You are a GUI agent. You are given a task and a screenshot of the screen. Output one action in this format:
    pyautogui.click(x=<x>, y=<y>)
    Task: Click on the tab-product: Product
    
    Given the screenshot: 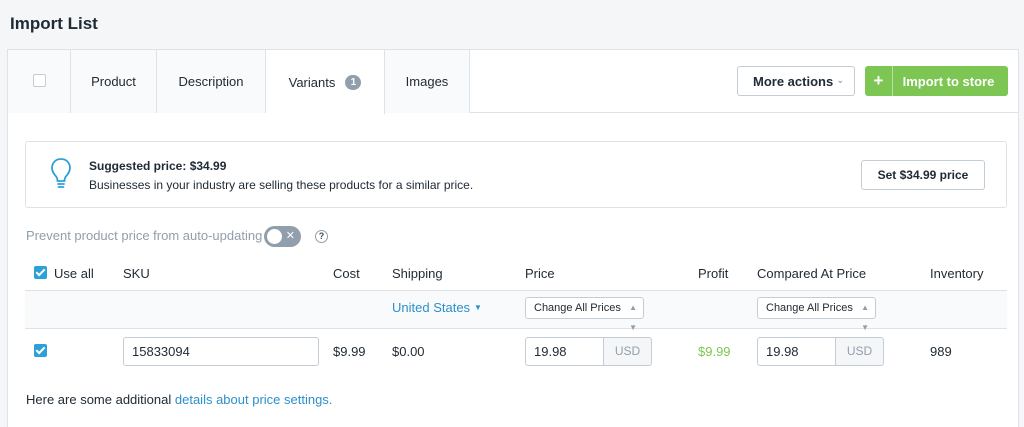 What is the action you would take?
    pyautogui.click(x=114, y=81)
    